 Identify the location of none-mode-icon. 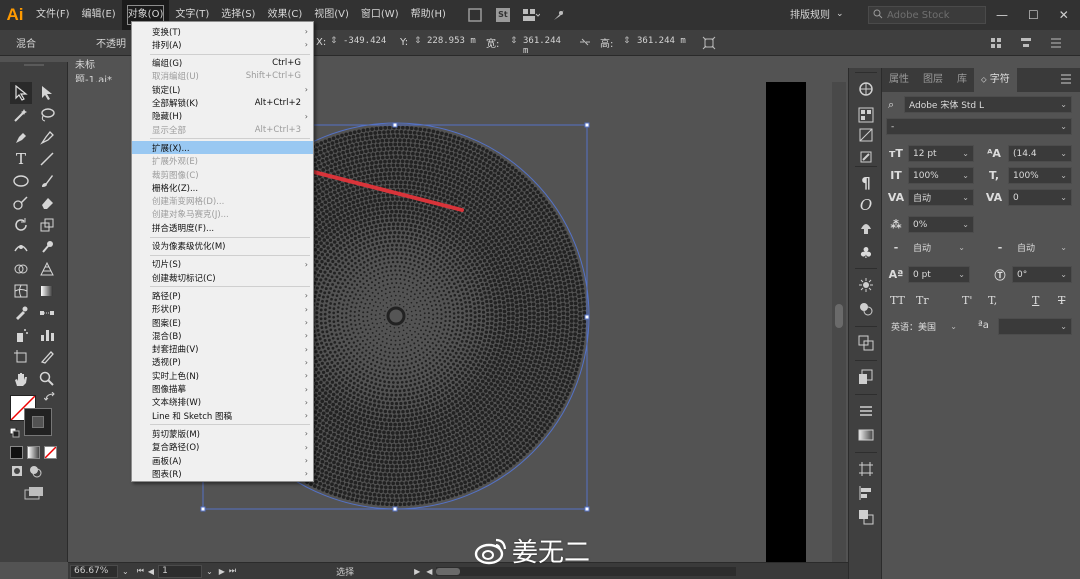
(50, 452).